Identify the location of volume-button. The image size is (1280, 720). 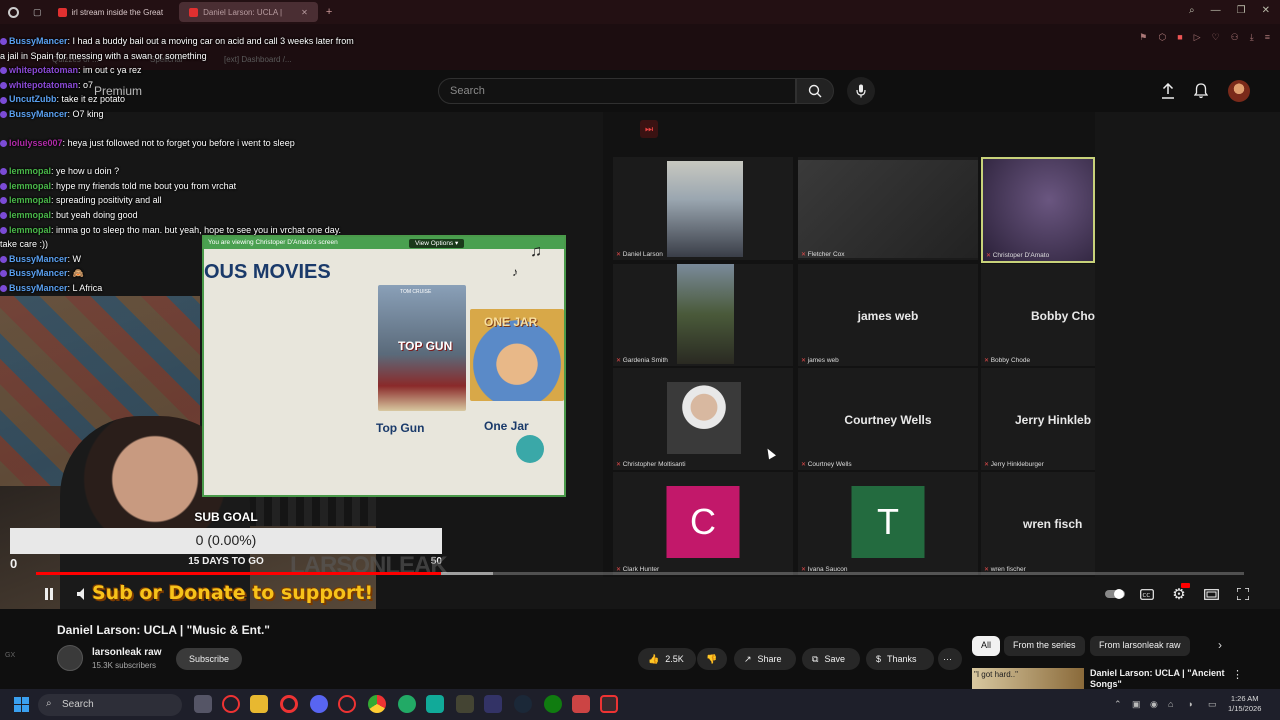
(83, 594).